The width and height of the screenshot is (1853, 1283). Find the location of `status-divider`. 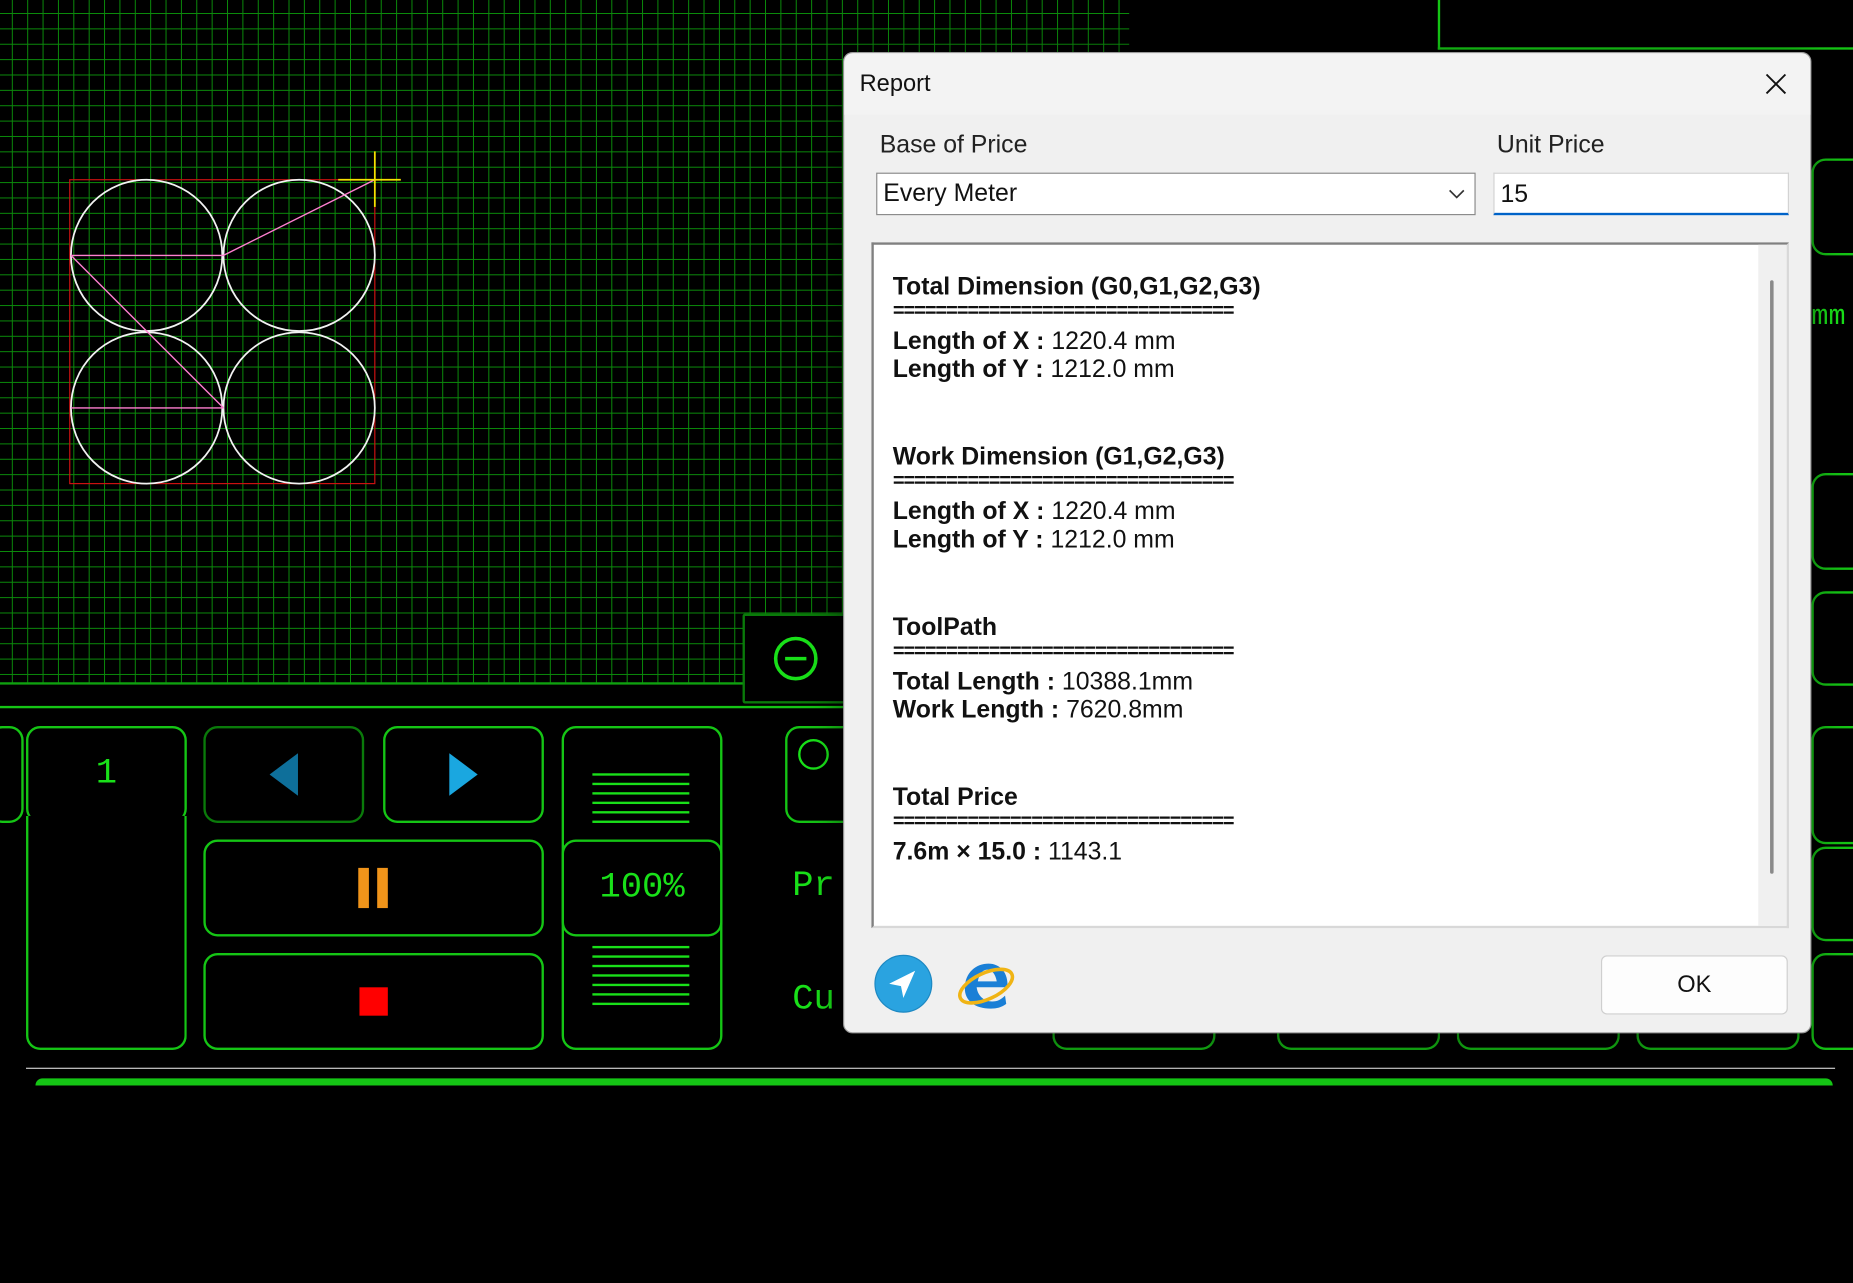

status-divider is located at coordinates (931, 1068).